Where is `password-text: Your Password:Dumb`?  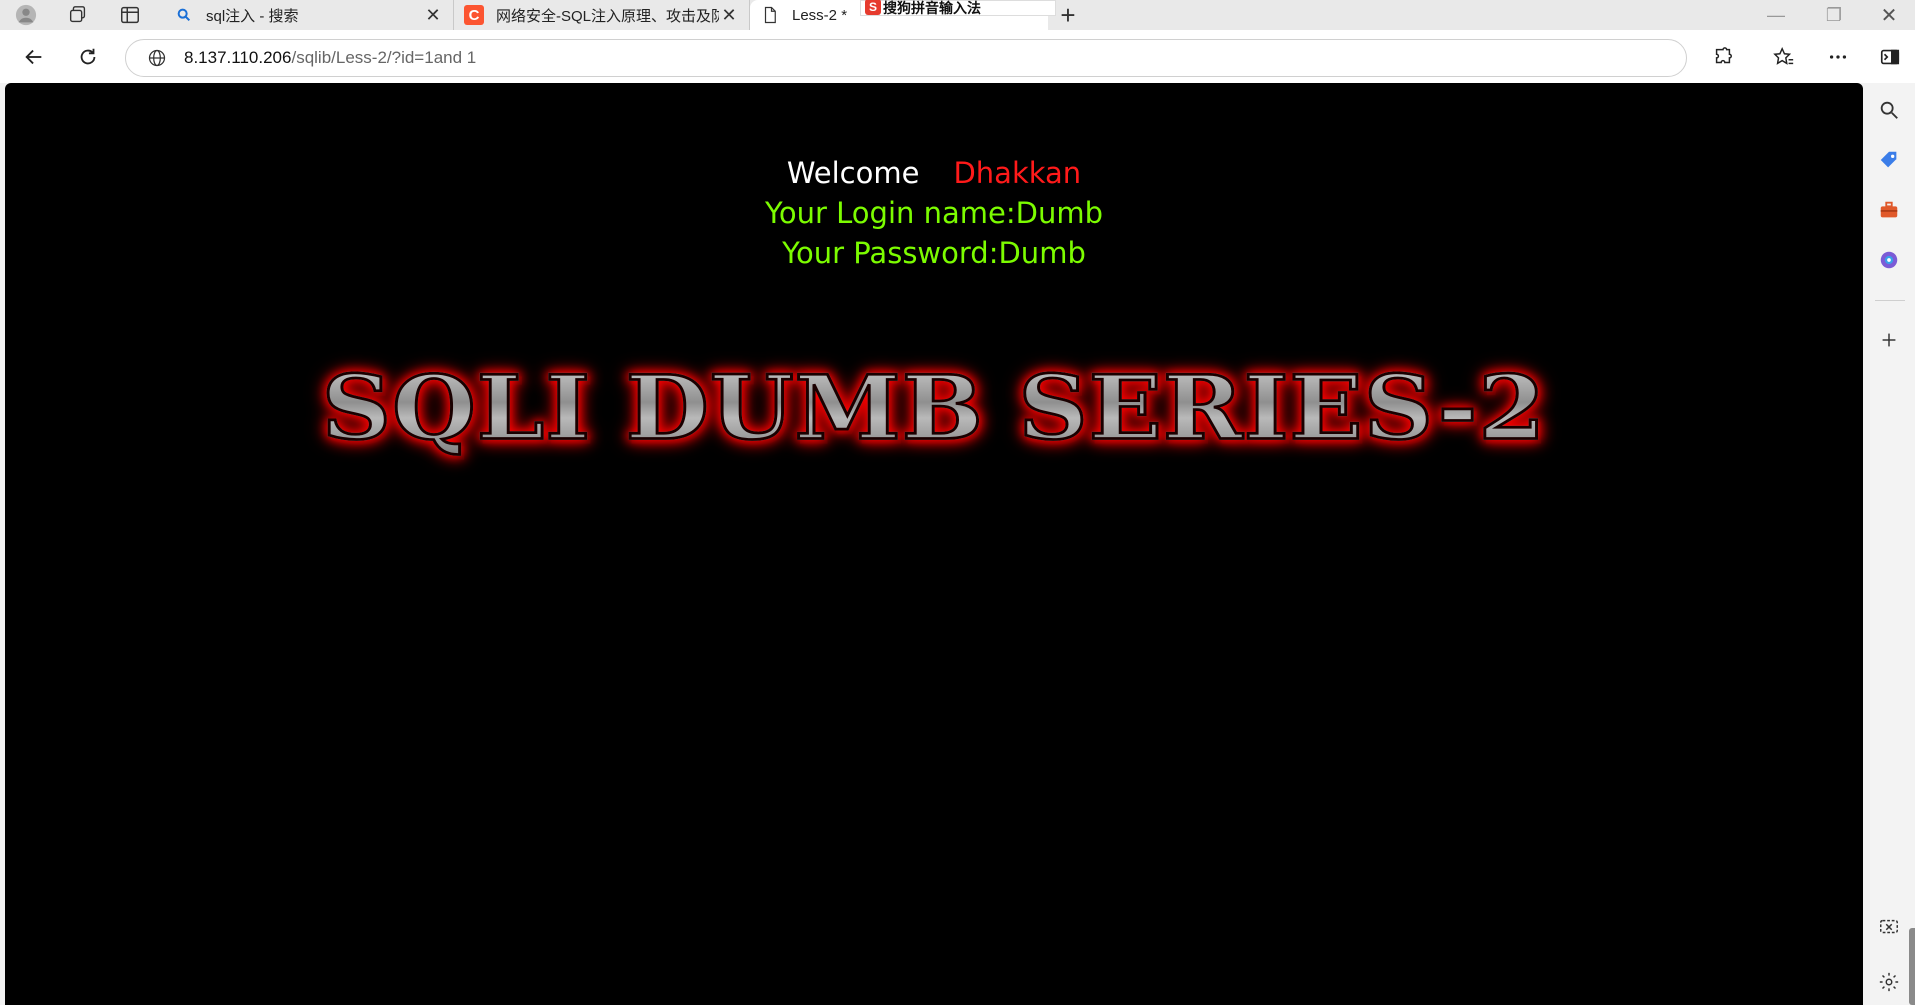
password-text: Your Password:Dumb is located at coordinates (934, 253).